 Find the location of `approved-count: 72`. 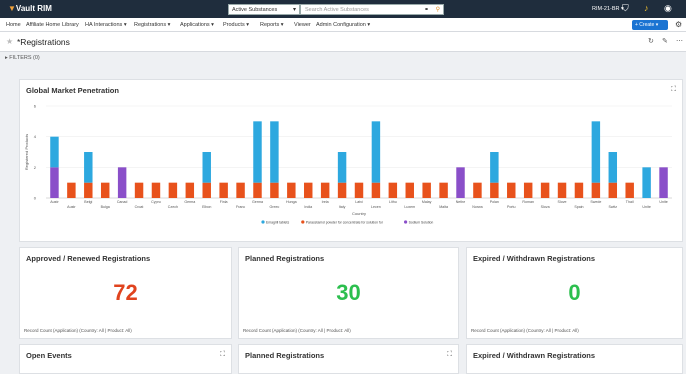

approved-count: 72 is located at coordinates (125, 293).